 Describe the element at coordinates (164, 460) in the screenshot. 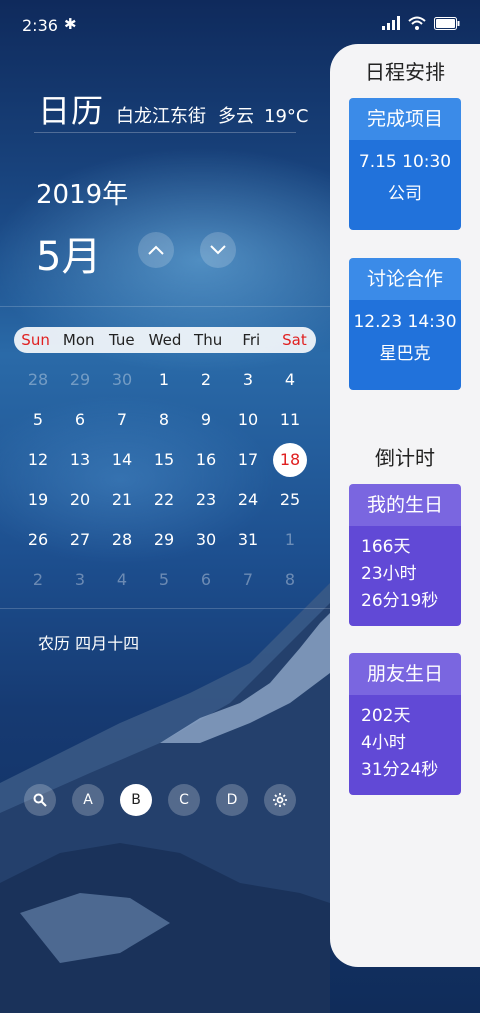

I see `calendar-day: 15` at that location.